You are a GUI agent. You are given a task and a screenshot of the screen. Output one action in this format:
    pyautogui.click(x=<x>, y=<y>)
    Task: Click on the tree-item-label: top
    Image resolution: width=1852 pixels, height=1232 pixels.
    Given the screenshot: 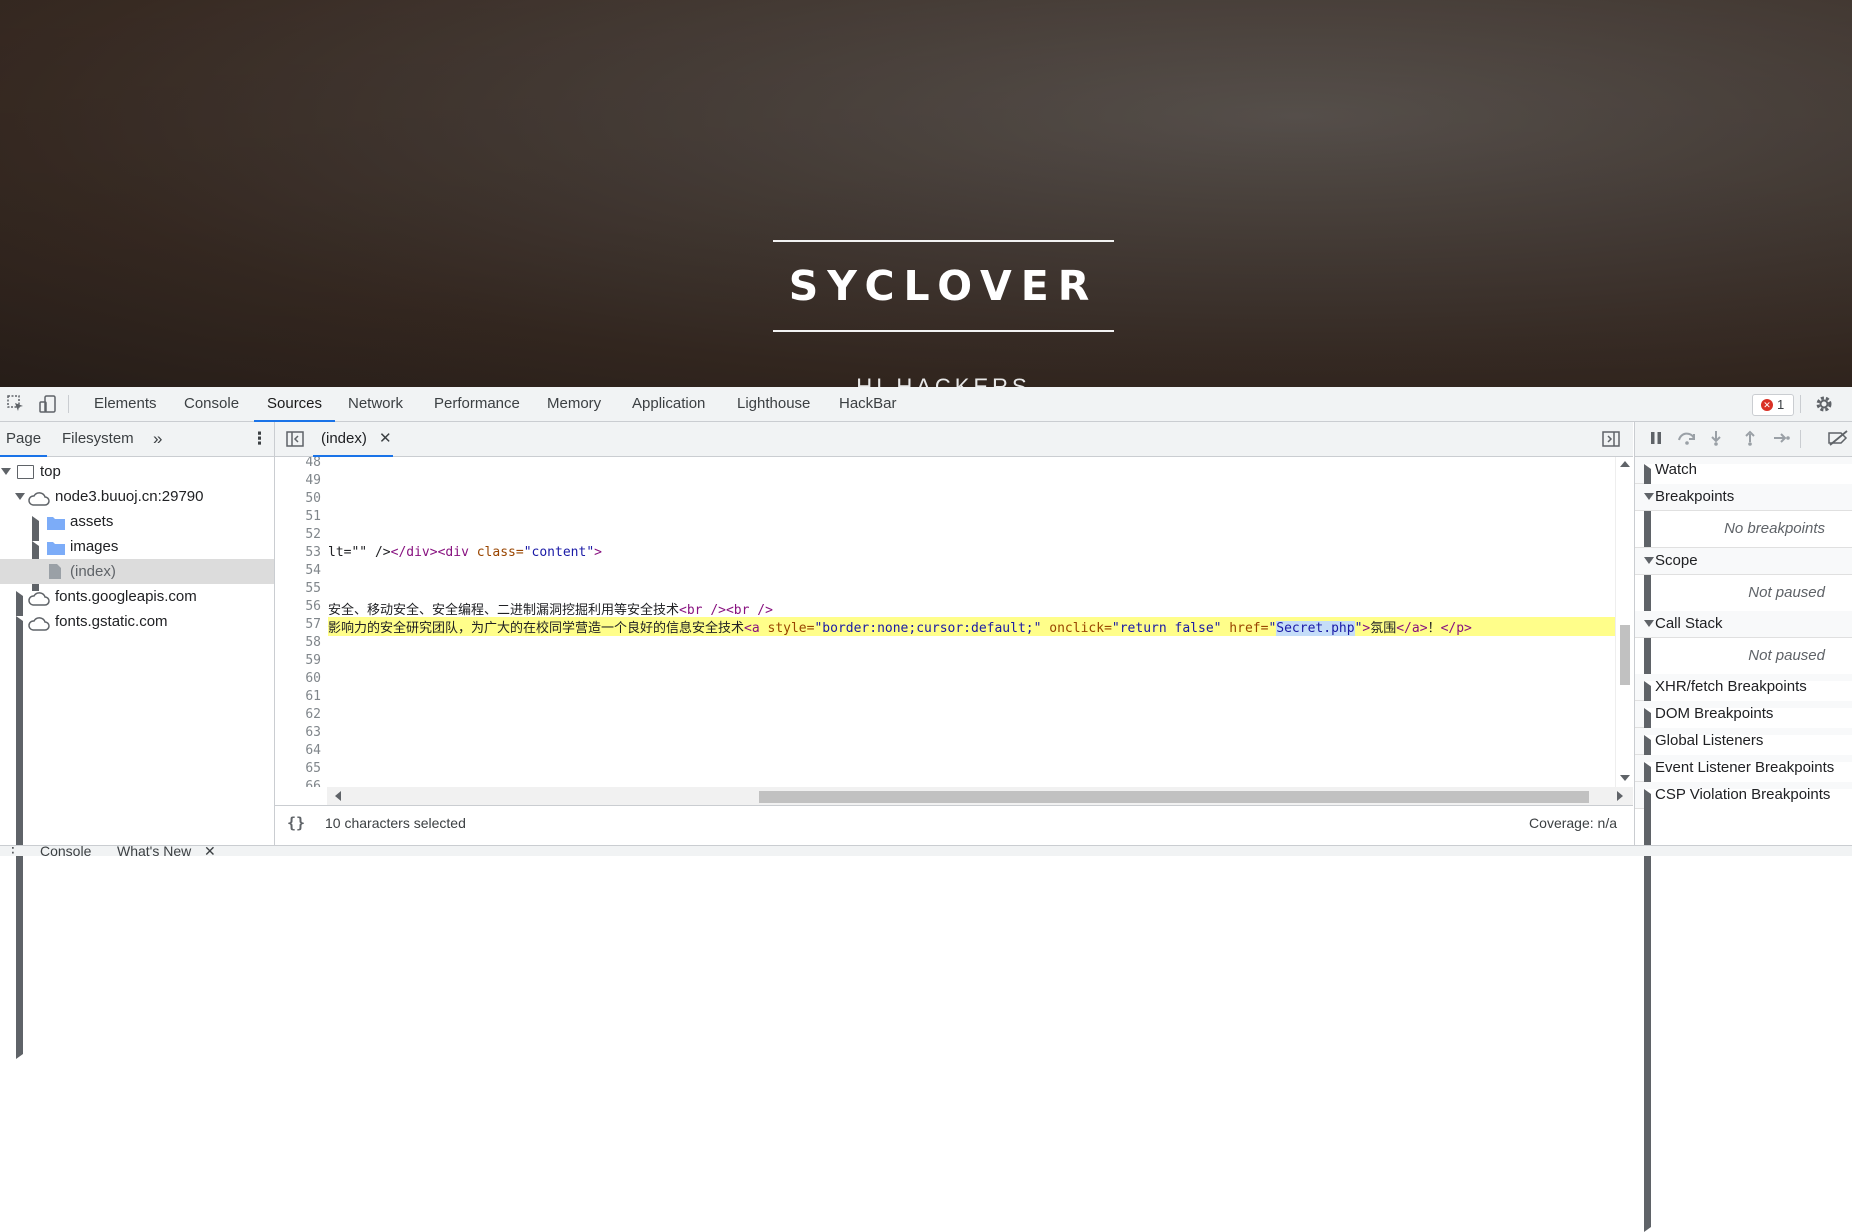 What is the action you would take?
    pyautogui.click(x=50, y=471)
    